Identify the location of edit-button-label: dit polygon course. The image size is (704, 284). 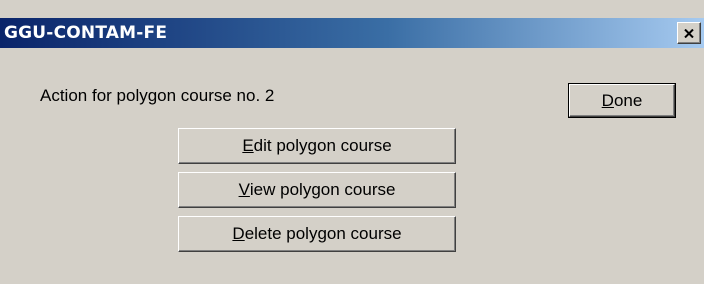
(322, 145).